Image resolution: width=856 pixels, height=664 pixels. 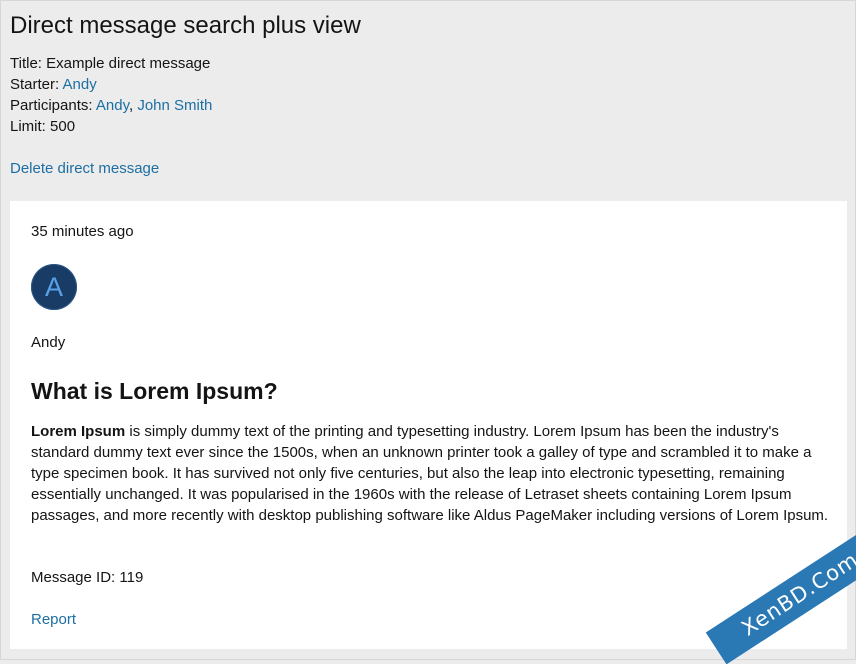 I want to click on meta-title-value: Example direct message, so click(x=128, y=63).